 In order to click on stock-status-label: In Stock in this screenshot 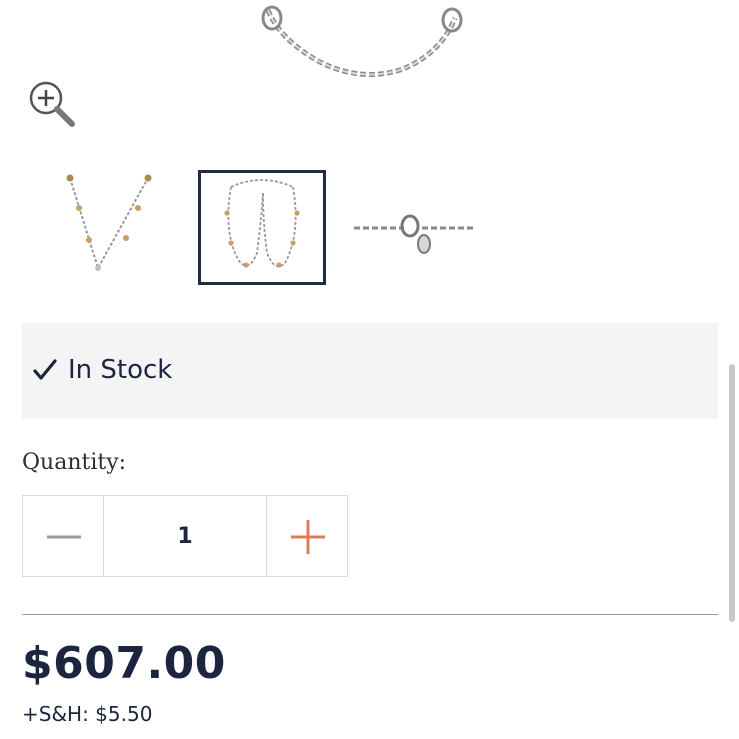, I will do `click(120, 370)`.